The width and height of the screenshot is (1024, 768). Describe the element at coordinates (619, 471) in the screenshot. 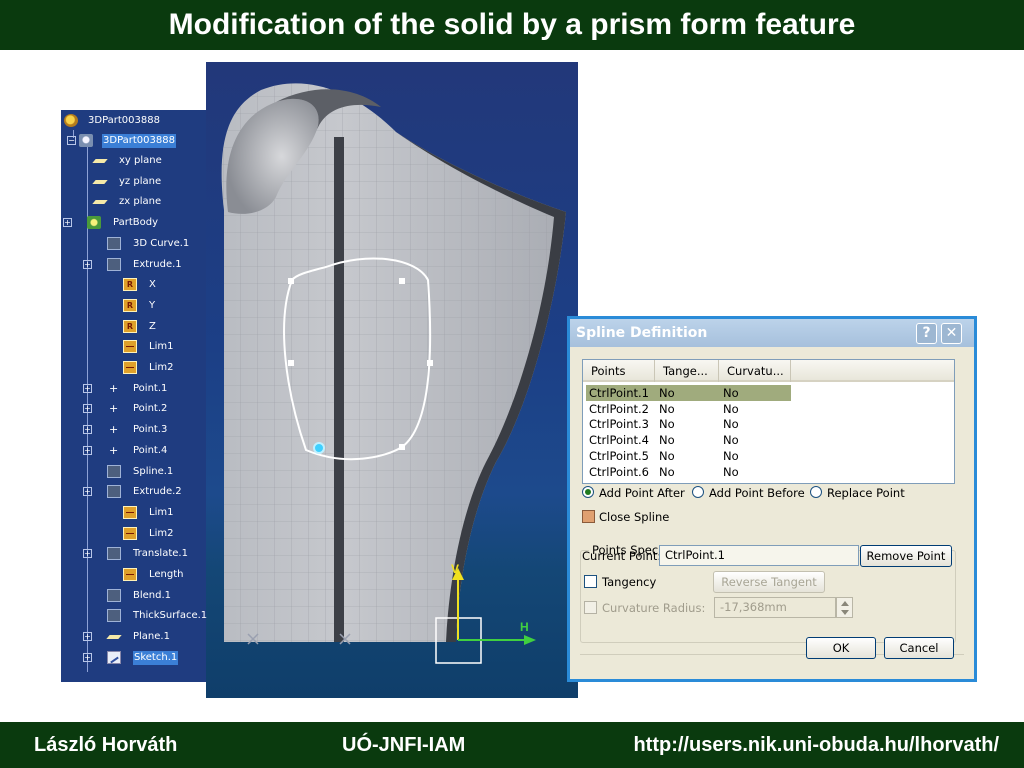

I see `cell-point: CtrlPoint.6` at that location.